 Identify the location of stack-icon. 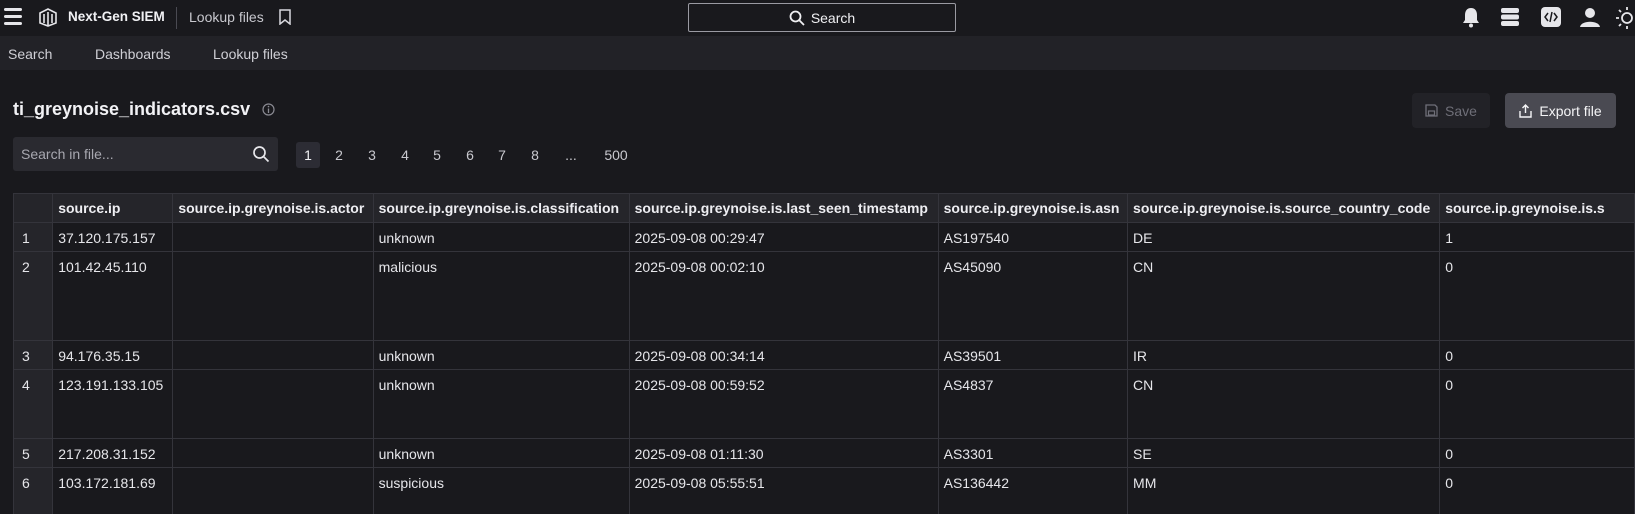
(1510, 17).